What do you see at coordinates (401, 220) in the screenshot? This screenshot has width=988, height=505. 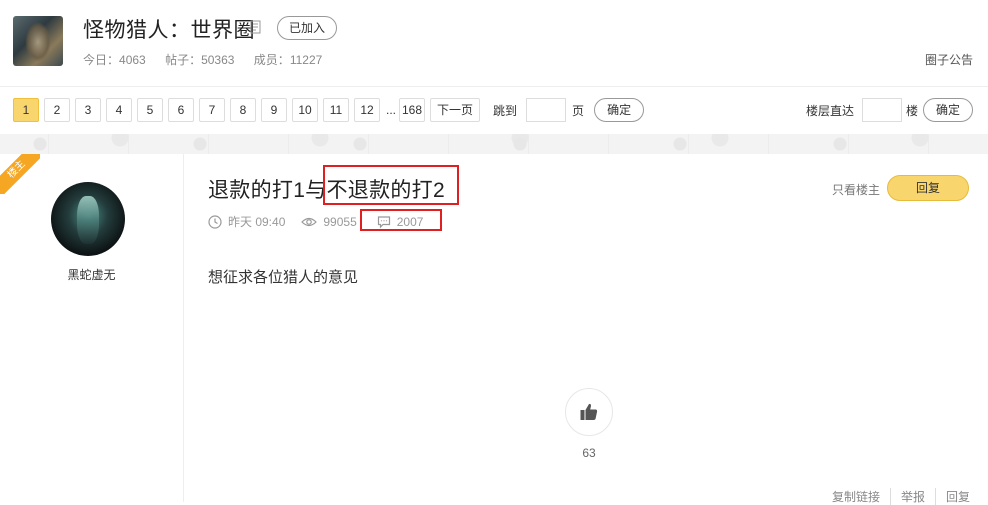 I see `comment-highlight-box` at bounding box center [401, 220].